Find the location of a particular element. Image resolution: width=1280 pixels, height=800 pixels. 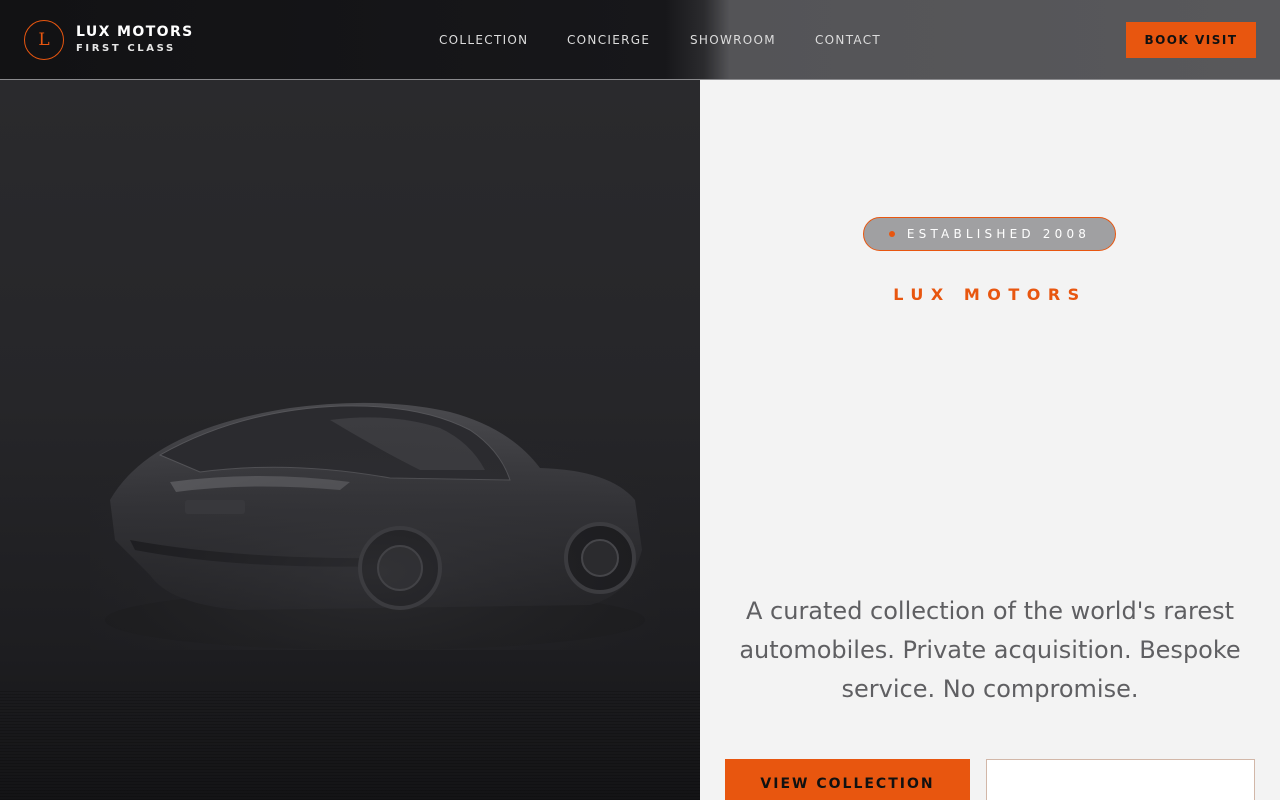

established-badge: ESTABLISHED 2008 is located at coordinates (989, 234).